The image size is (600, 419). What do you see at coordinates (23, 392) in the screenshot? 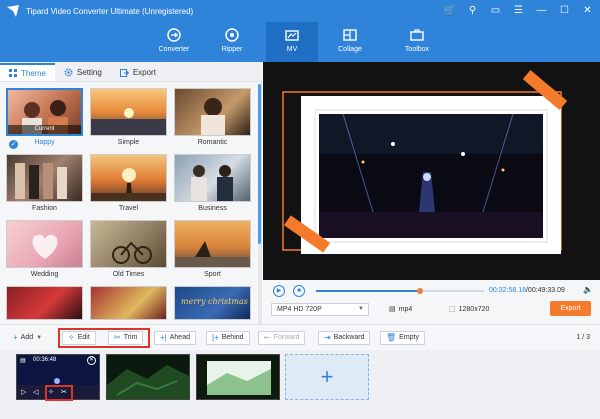
I see `play-icon: ▷` at bounding box center [23, 392].